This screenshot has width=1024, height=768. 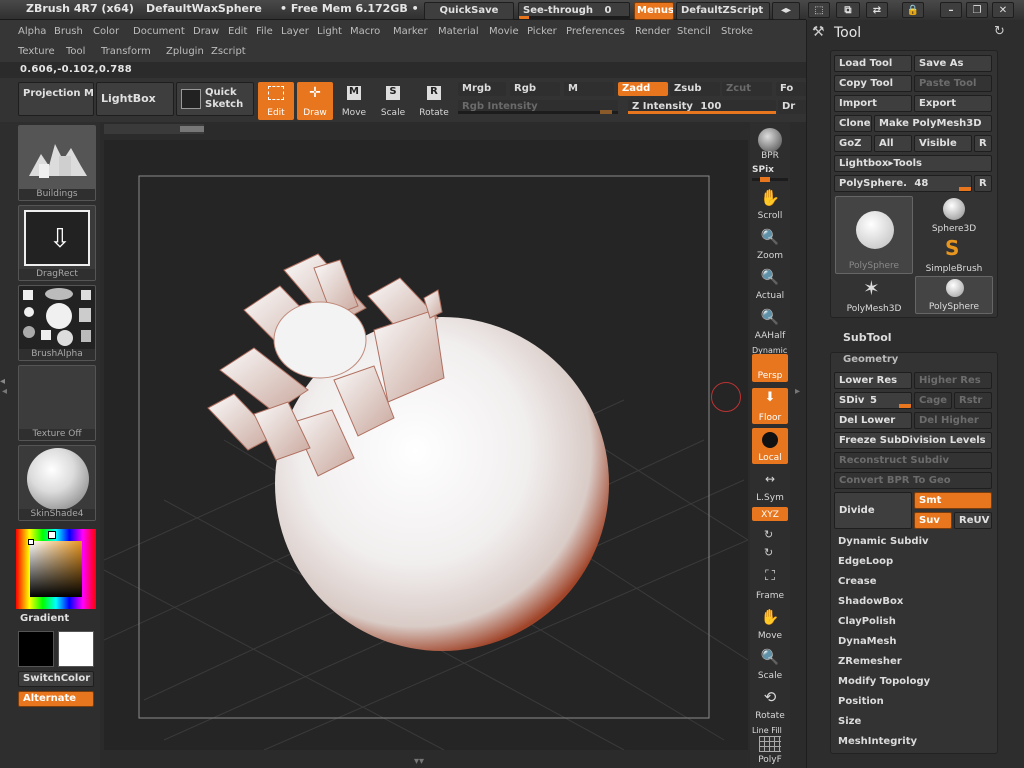 What do you see at coordinates (410, 31) in the screenshot?
I see `menu-marker: Marker` at bounding box center [410, 31].